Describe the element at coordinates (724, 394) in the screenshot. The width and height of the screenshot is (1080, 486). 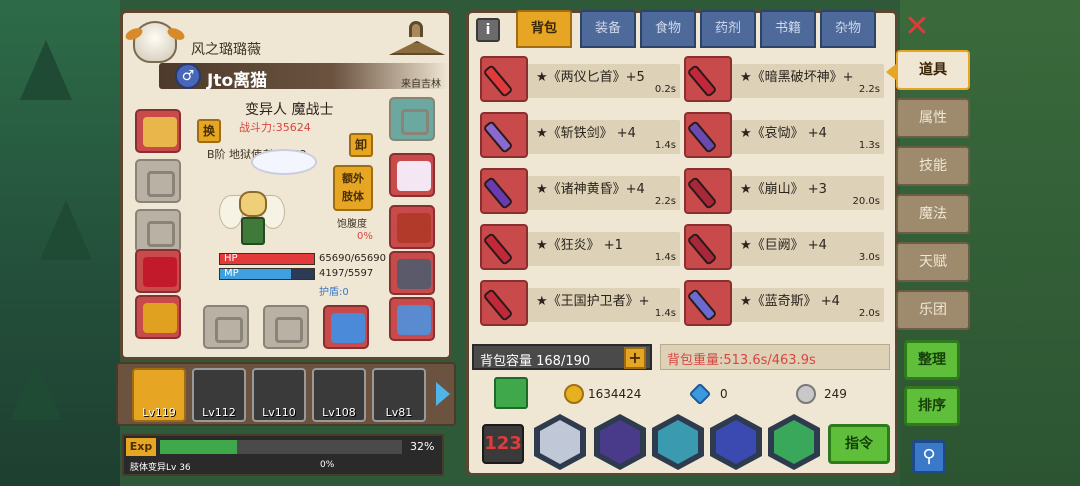
I see `gem-amount: 0` at that location.